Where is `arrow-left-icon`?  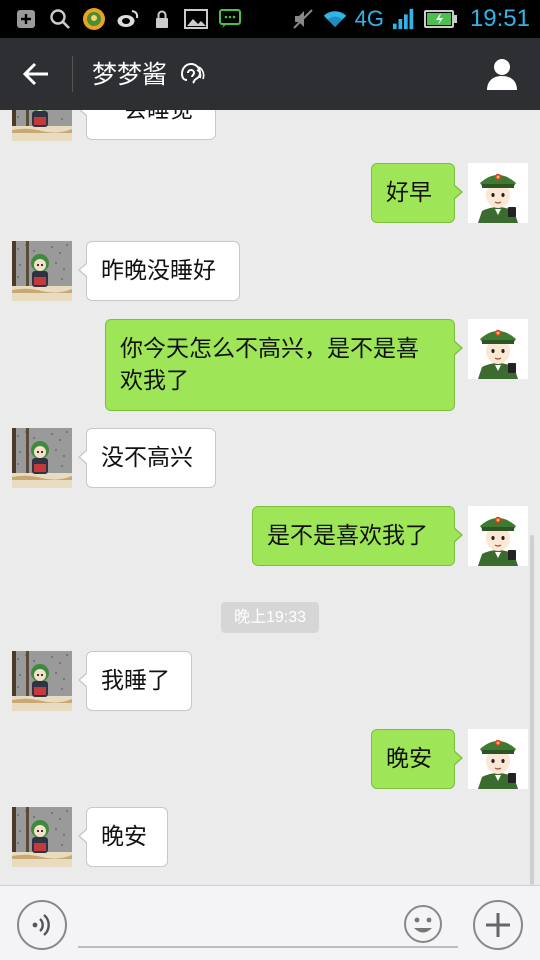
arrow-left-icon is located at coordinates (35, 74).